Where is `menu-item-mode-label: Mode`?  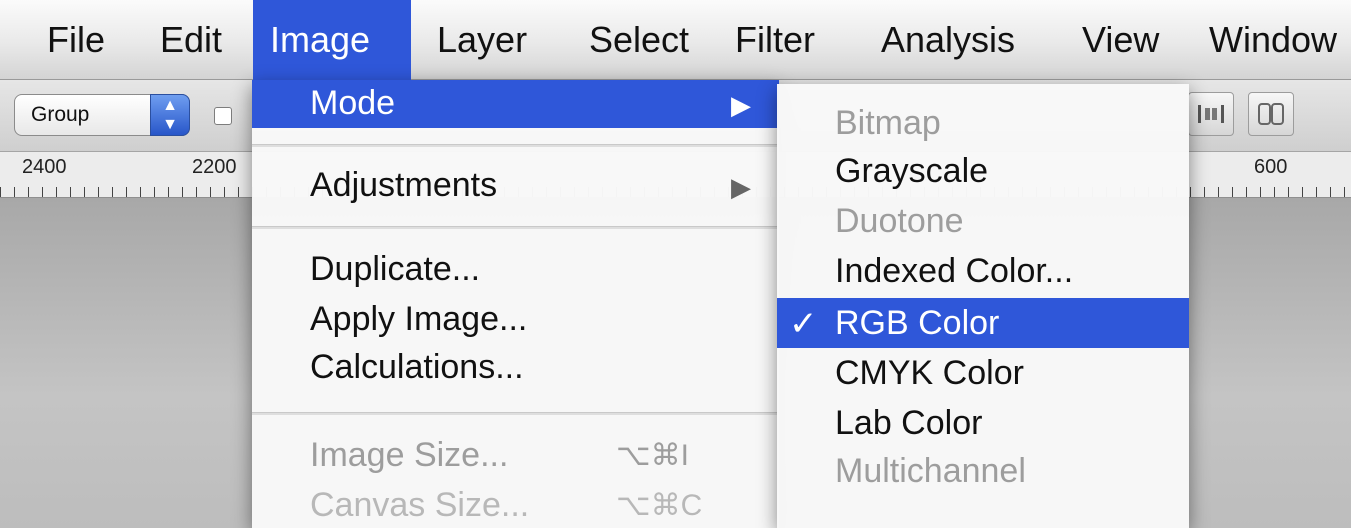 menu-item-mode-label: Mode is located at coordinates (353, 103).